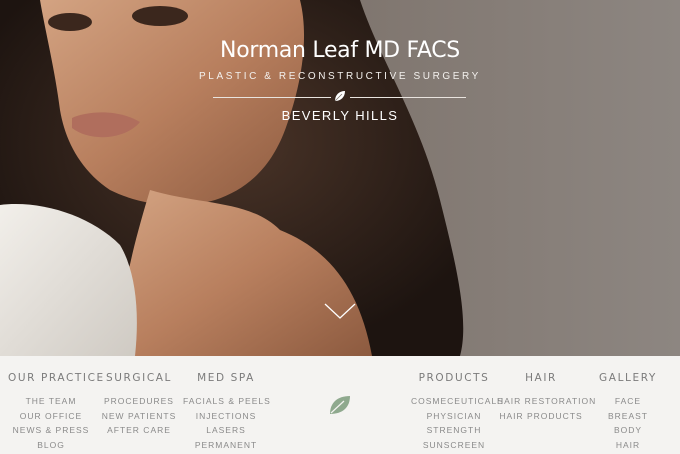 The height and width of the screenshot is (454, 680). What do you see at coordinates (51, 445) in the screenshot?
I see `nav-link: BLOG` at bounding box center [51, 445].